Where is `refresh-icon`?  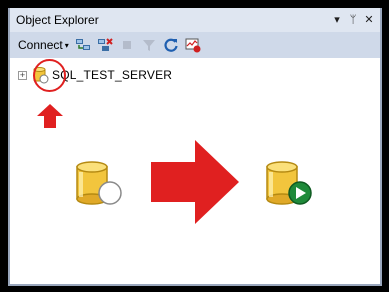 refresh-icon is located at coordinates (171, 45).